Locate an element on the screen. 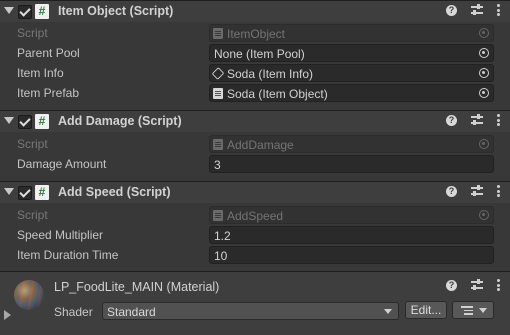 The width and height of the screenshot is (510, 335). field-label: Item Prefab is located at coordinates (48, 93).